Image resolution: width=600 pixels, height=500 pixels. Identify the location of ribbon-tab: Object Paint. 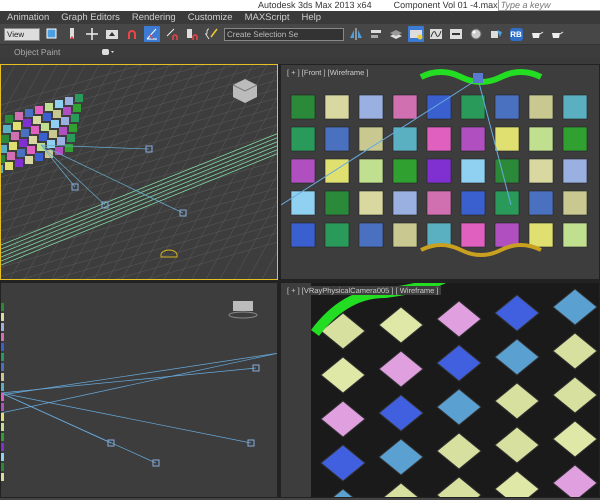
(37, 51).